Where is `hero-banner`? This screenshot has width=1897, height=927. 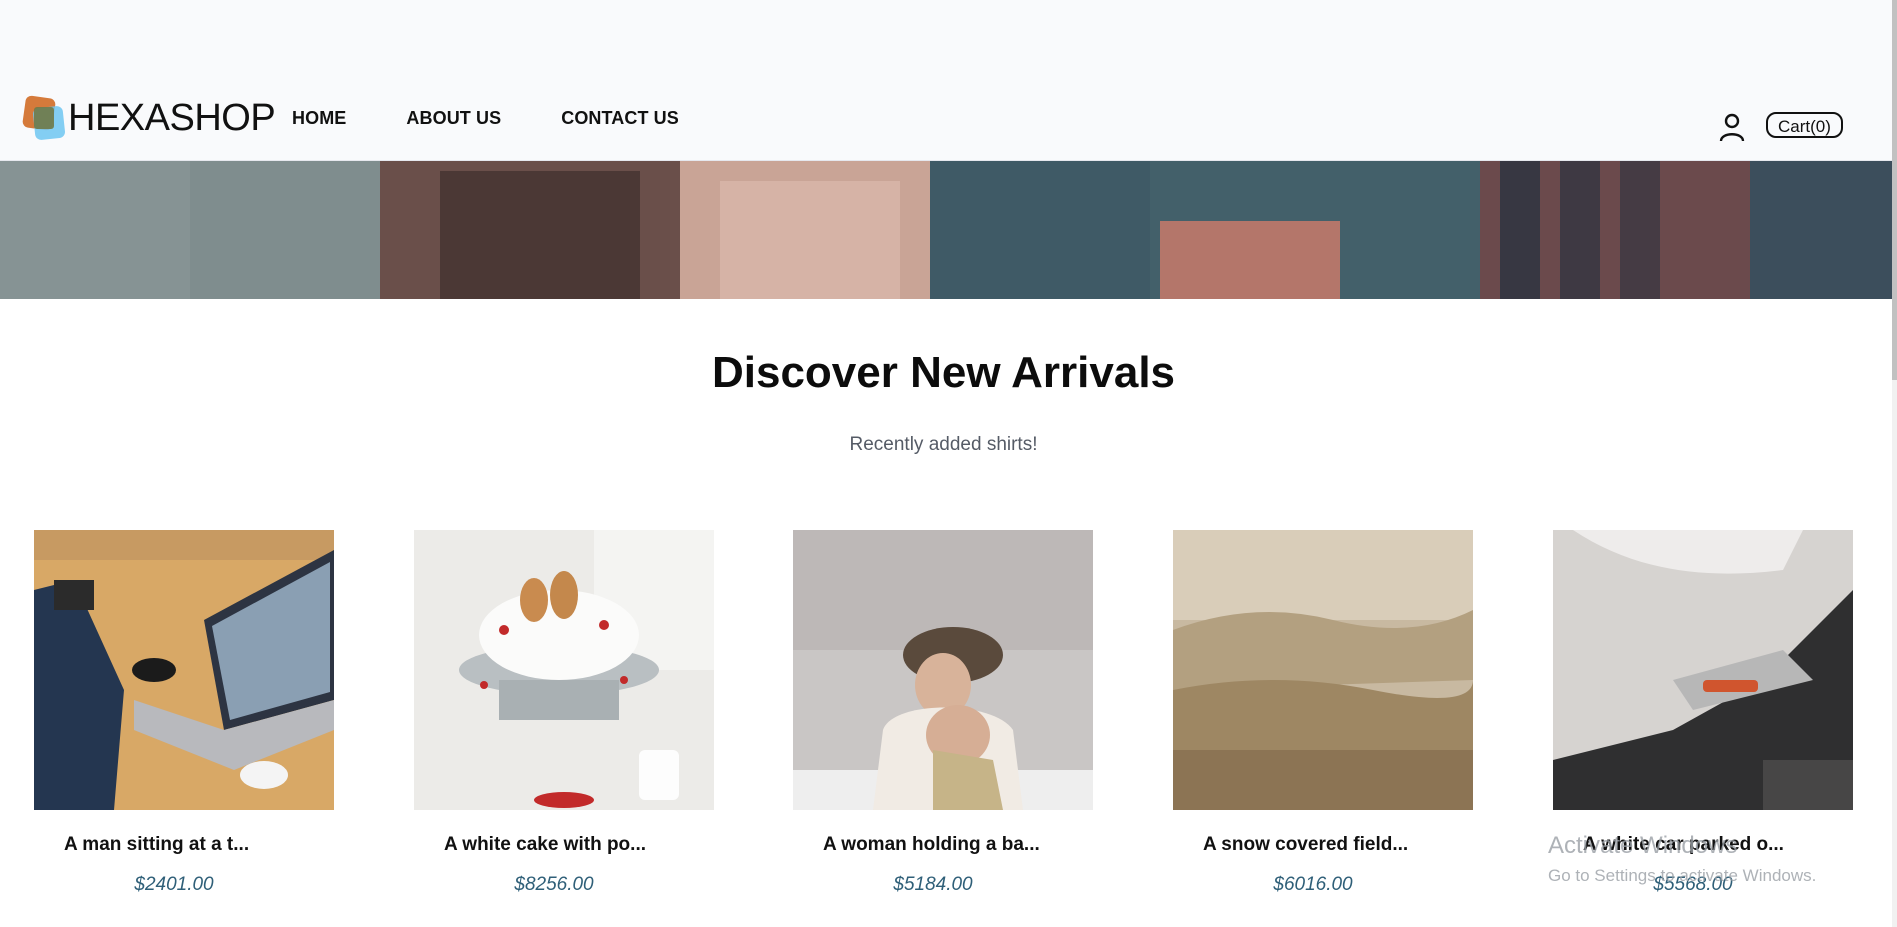
hero-banner is located at coordinates (946, 230).